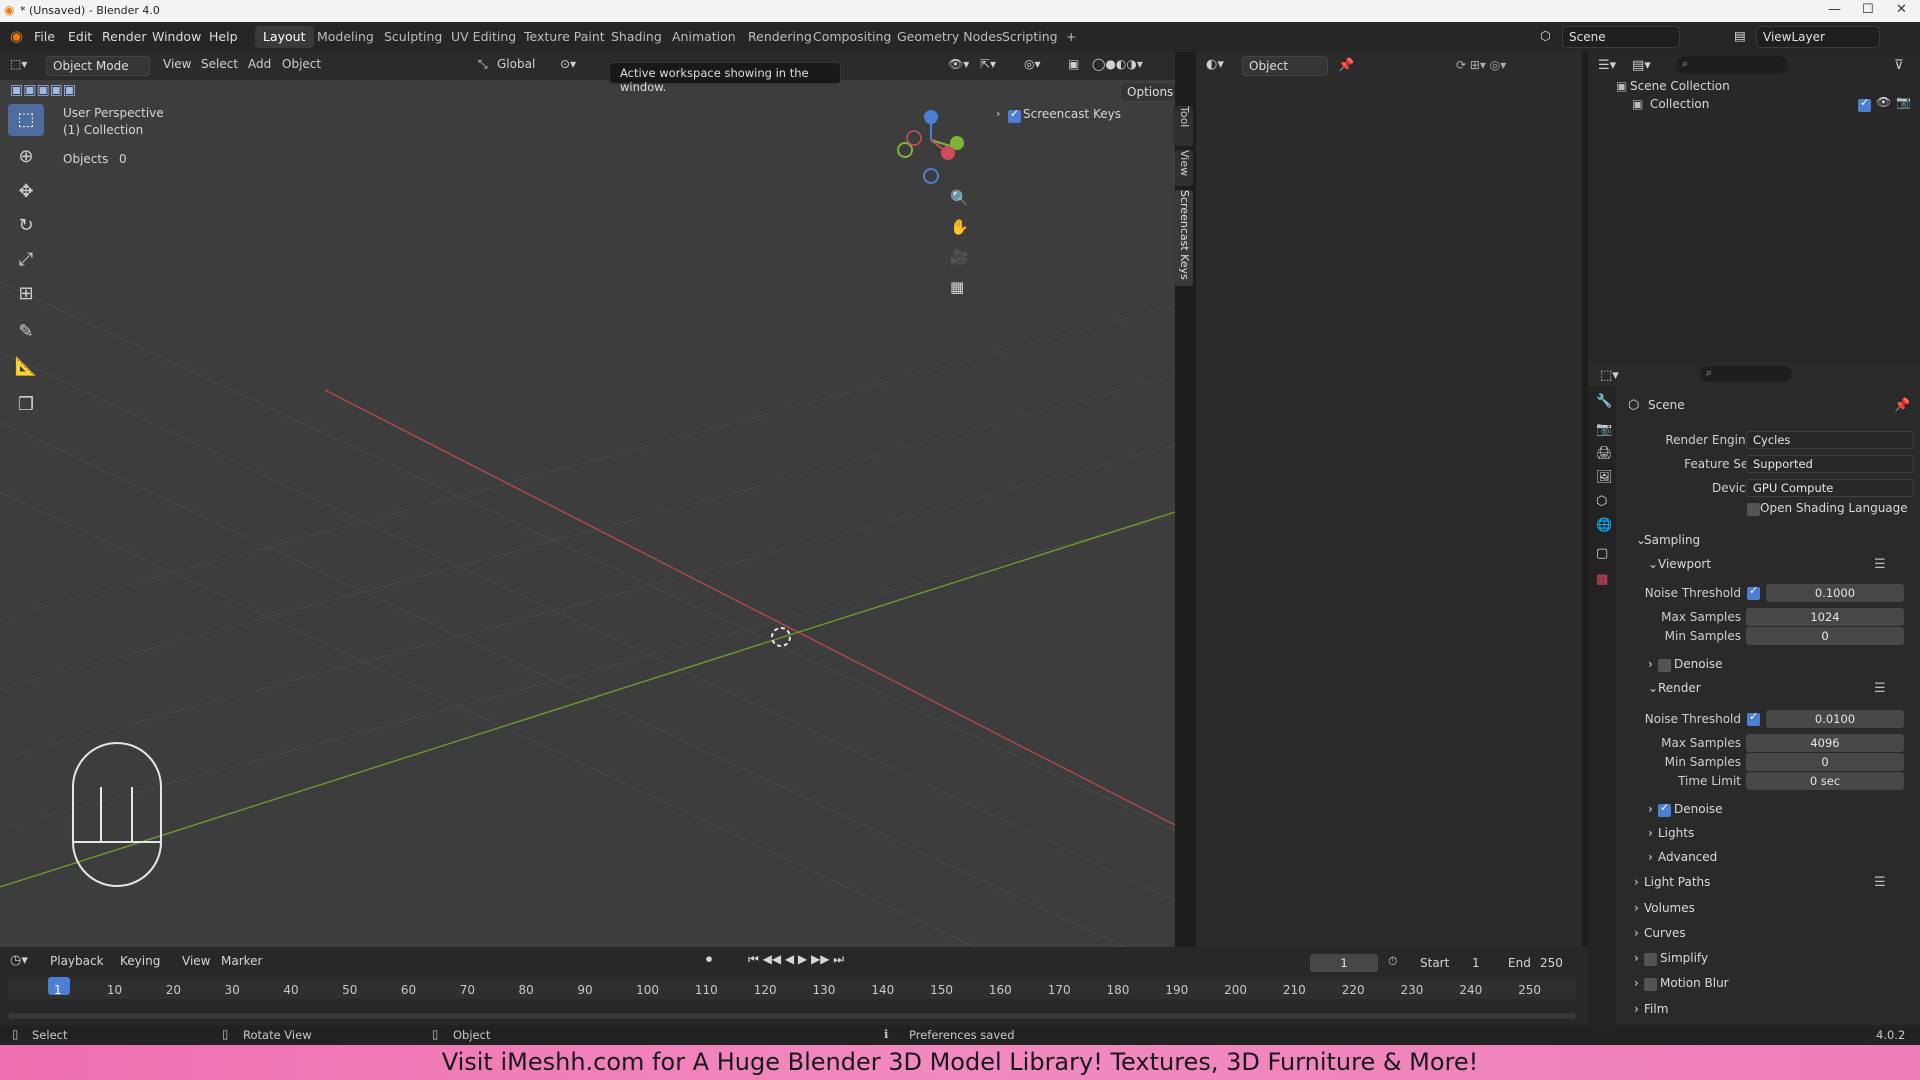  I want to click on motion-blur-checkbox, so click(1650, 984).